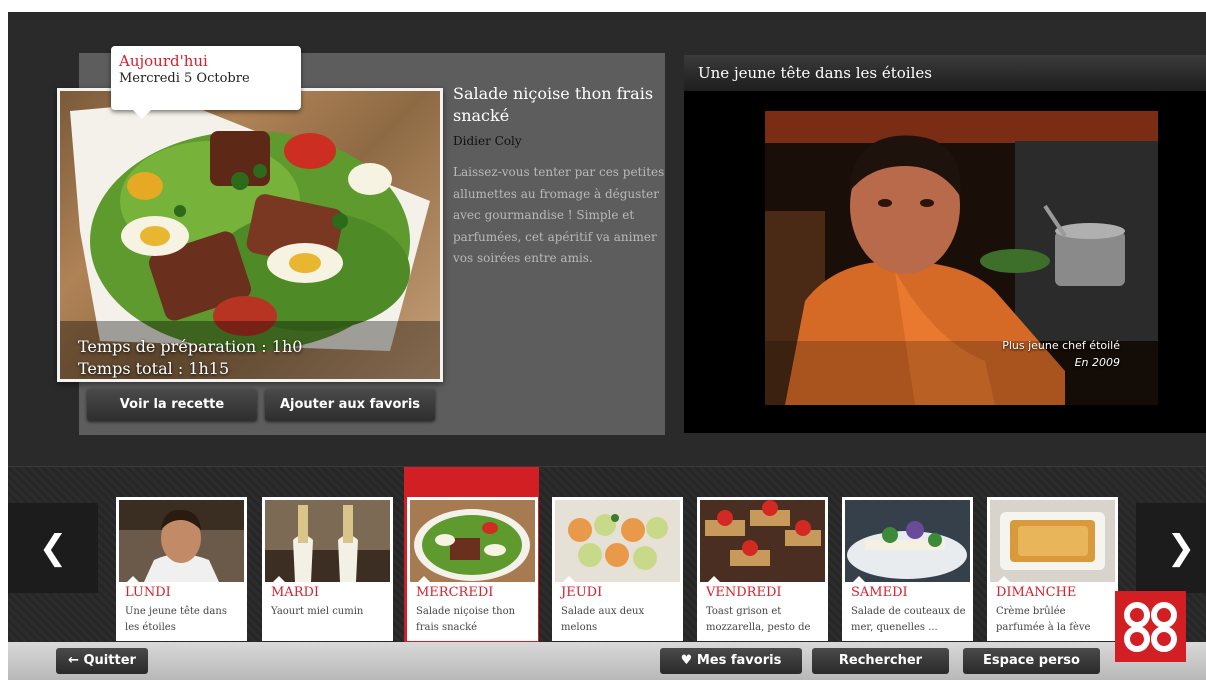  What do you see at coordinates (163, 61) in the screenshot?
I see `today-label: Aujourd'hui` at bounding box center [163, 61].